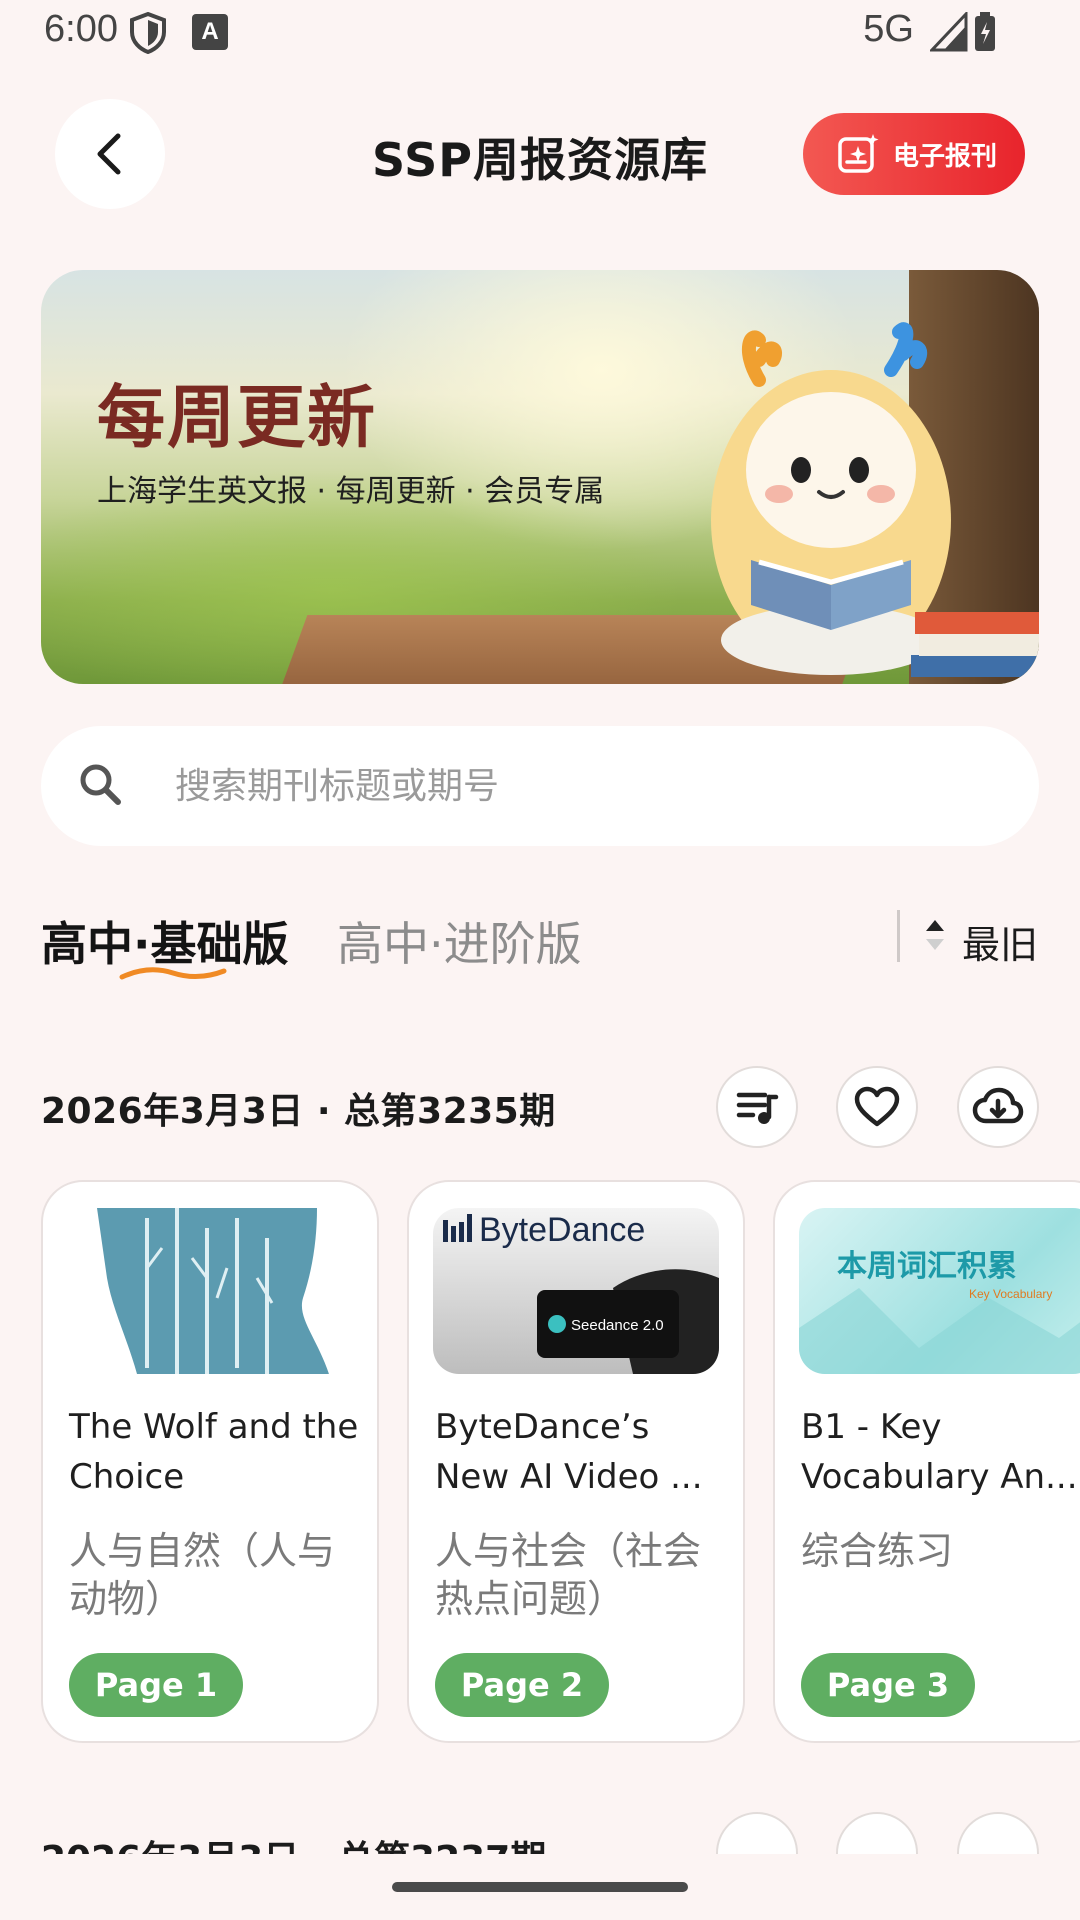 Image resolution: width=1080 pixels, height=1920 pixels. Describe the element at coordinates (617, 1325) in the screenshot. I see `thumbnail-product-text: Seedance 2.0` at that location.